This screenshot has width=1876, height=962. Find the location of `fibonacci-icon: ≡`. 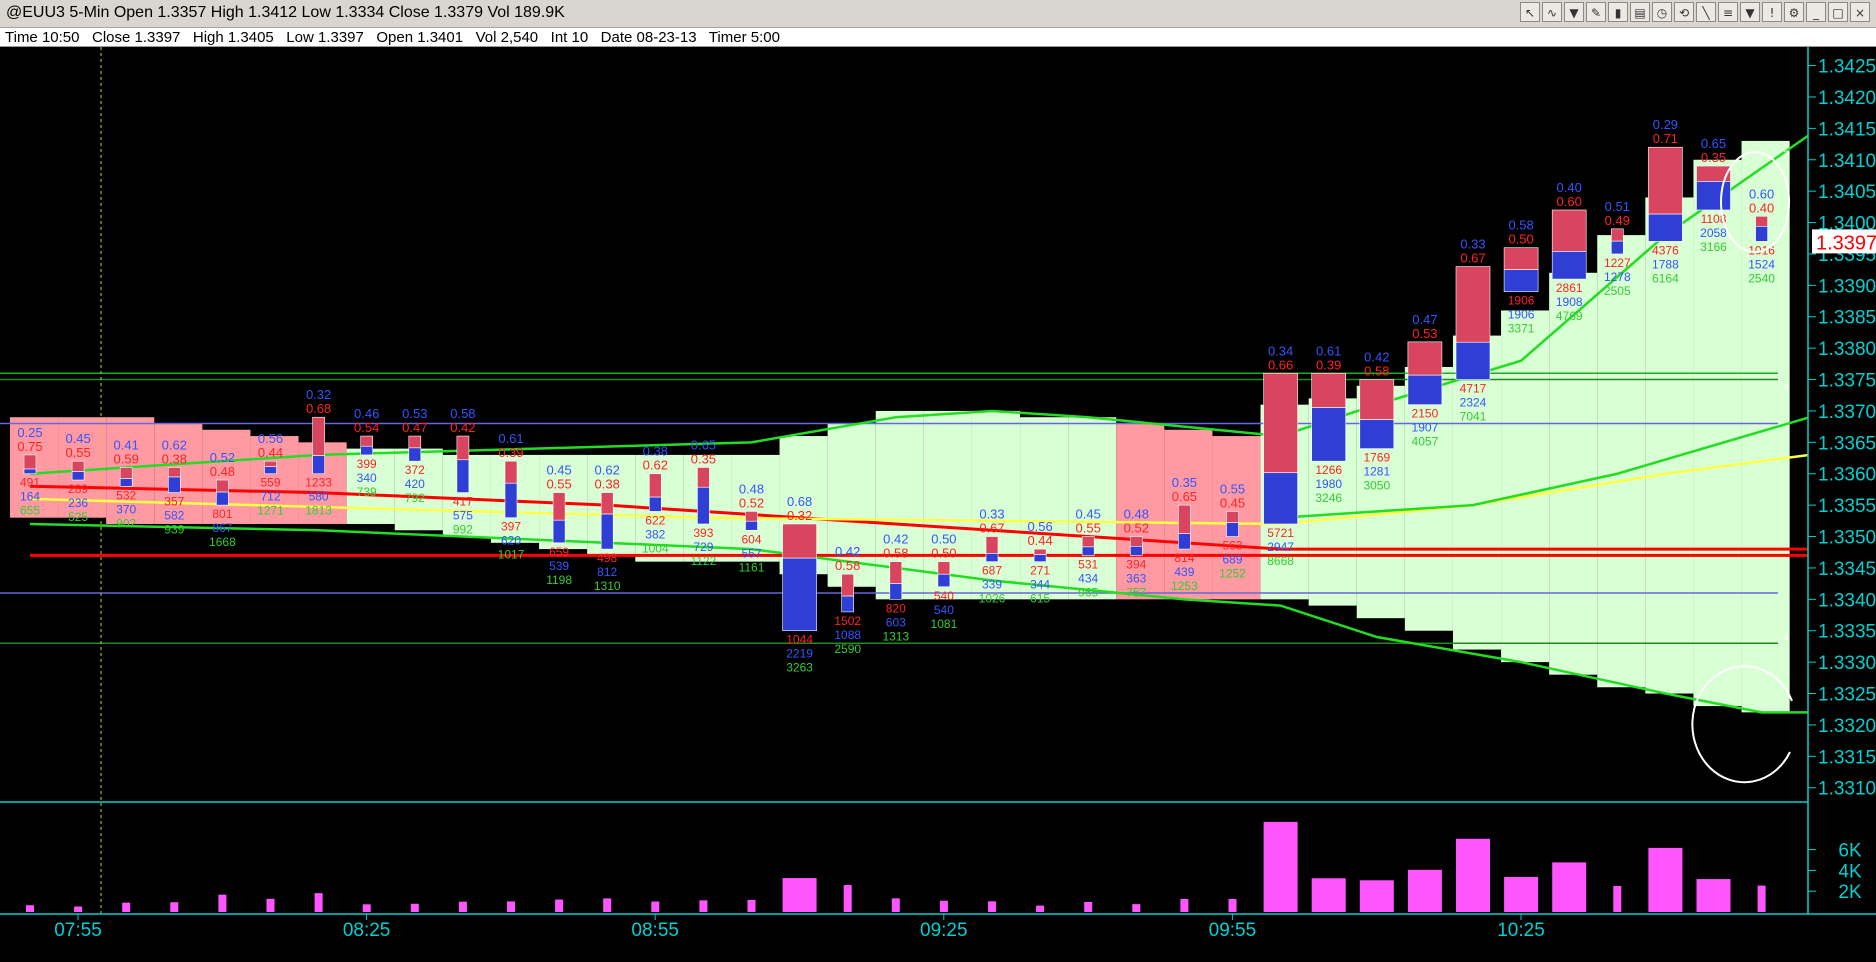

fibonacci-icon: ≡ is located at coordinates (1728, 12).